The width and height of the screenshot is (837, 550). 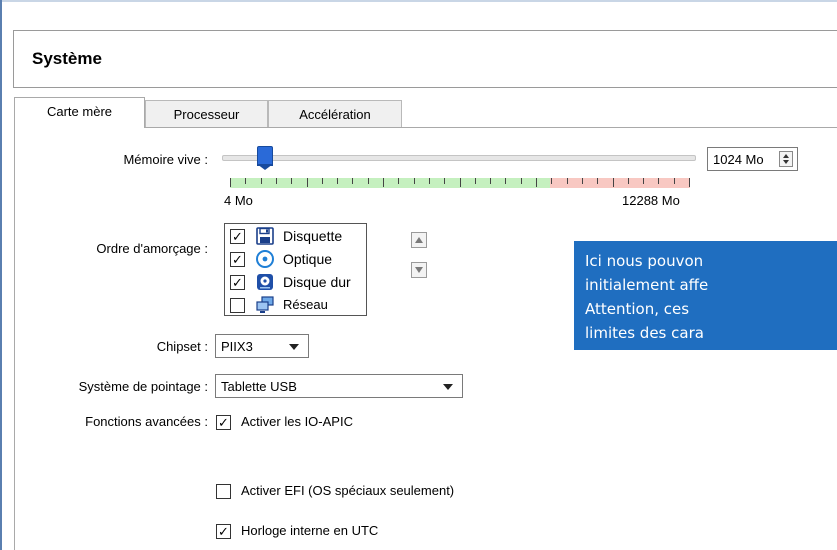 What do you see at coordinates (348, 490) in the screenshot?
I see `efi-label: Activer EFI (OS spéciaux seulement)` at bounding box center [348, 490].